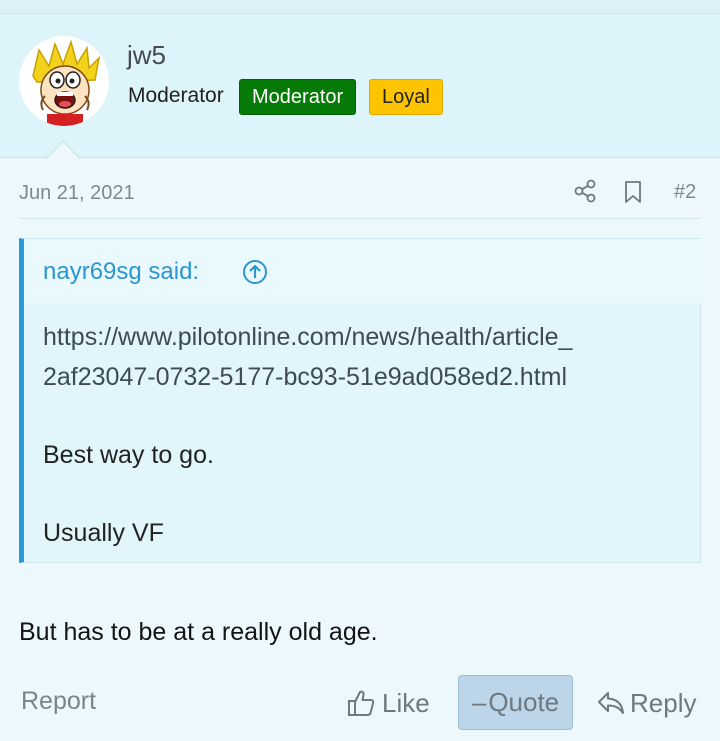 The width and height of the screenshot is (720, 741). What do you see at coordinates (58, 701) in the screenshot?
I see `report-link: Report` at bounding box center [58, 701].